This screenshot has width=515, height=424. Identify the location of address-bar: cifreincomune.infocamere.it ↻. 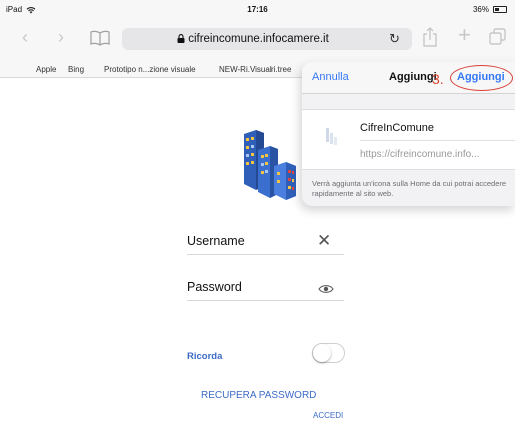
(267, 39).